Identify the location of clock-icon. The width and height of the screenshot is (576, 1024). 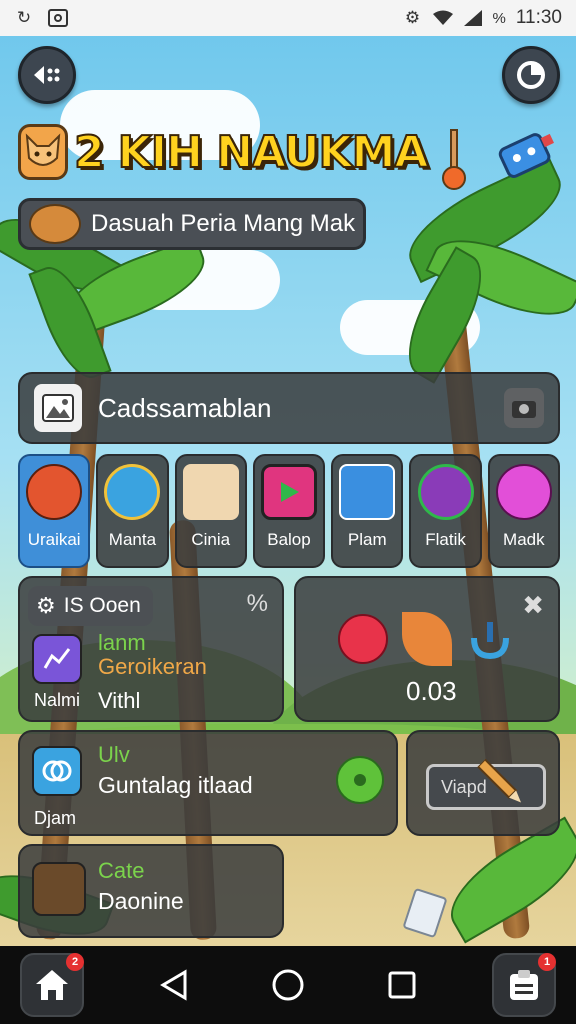
(531, 75).